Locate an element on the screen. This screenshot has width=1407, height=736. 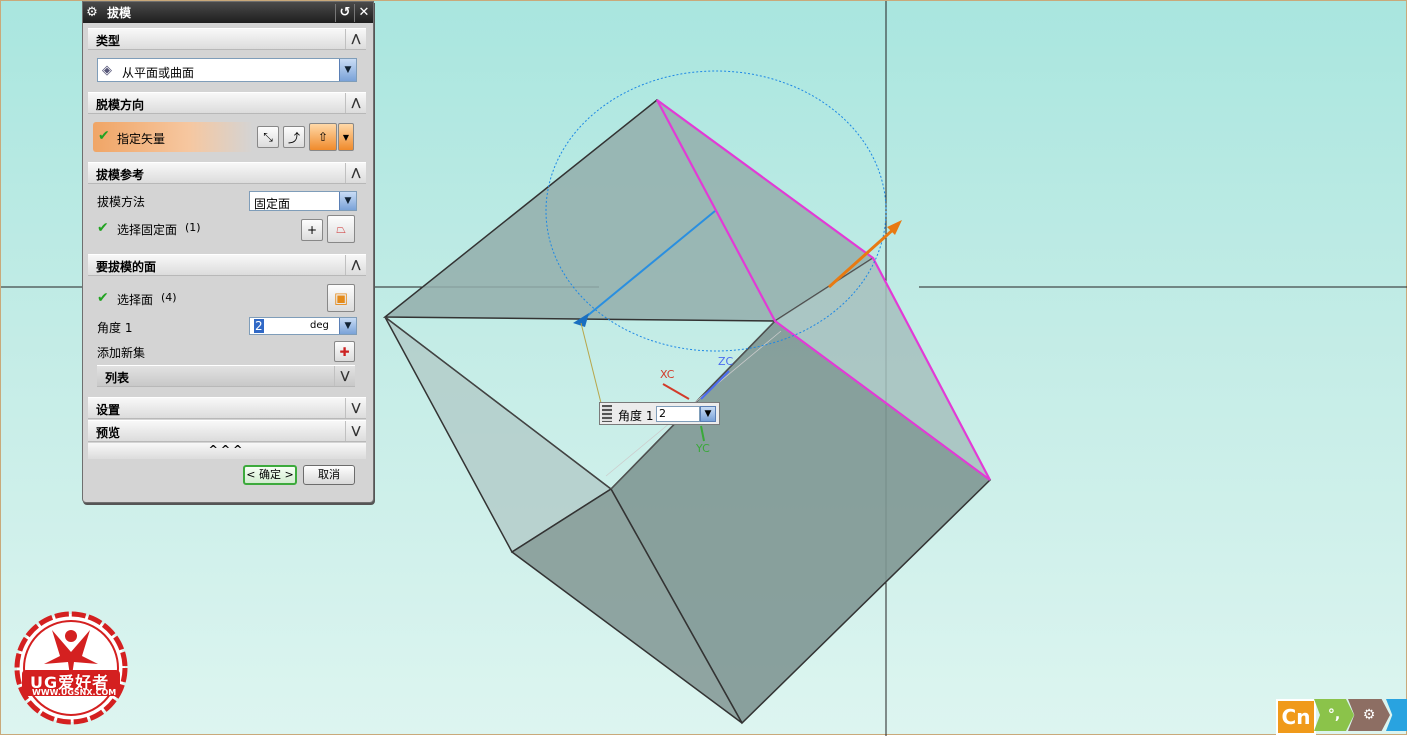
section-settings-label: 设置 is located at coordinates (108, 410).